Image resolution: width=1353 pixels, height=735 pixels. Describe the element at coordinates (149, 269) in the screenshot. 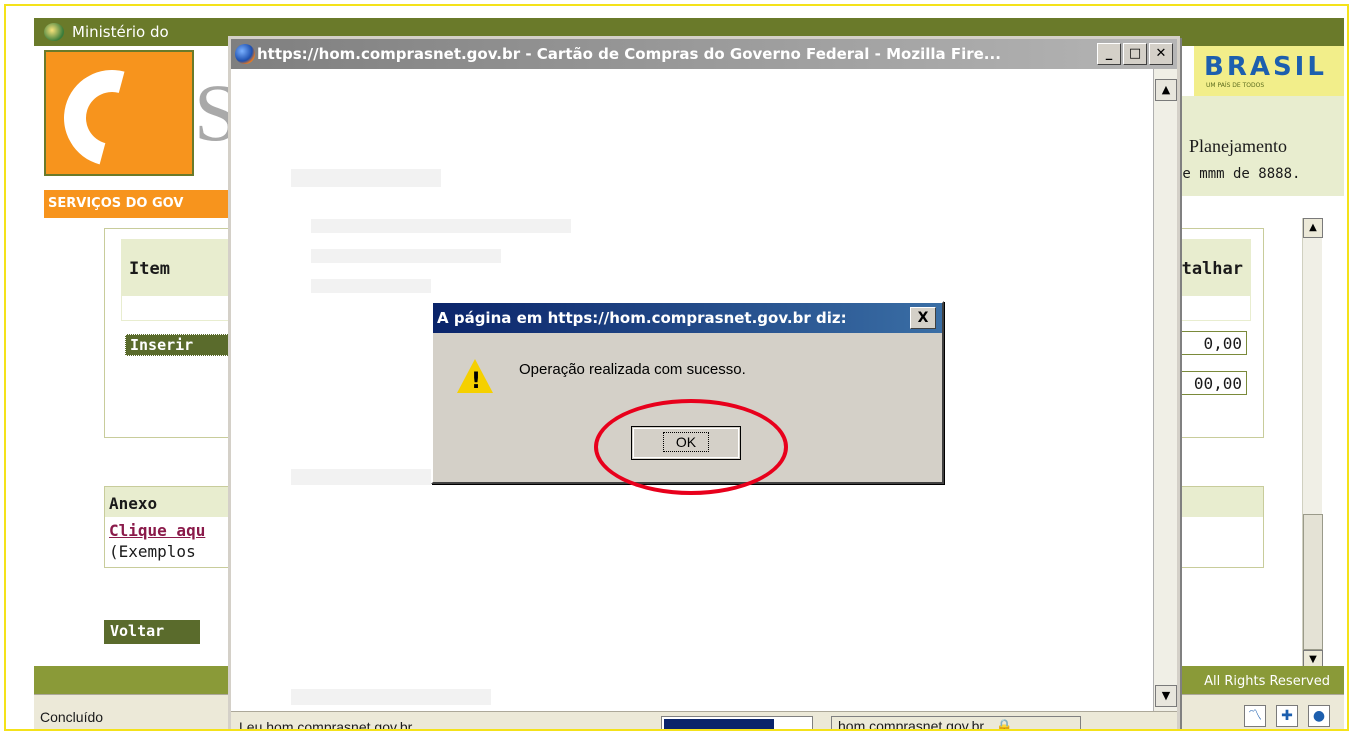

I see `column-item: Item` at that location.